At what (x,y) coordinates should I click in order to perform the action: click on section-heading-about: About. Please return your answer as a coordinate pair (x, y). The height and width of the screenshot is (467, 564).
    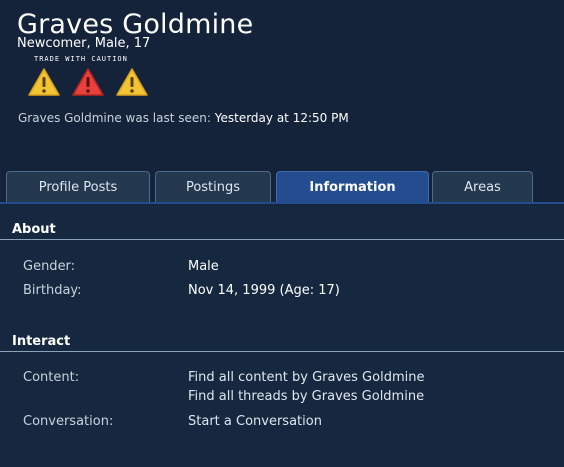
    Looking at the image, I should click on (282, 231).